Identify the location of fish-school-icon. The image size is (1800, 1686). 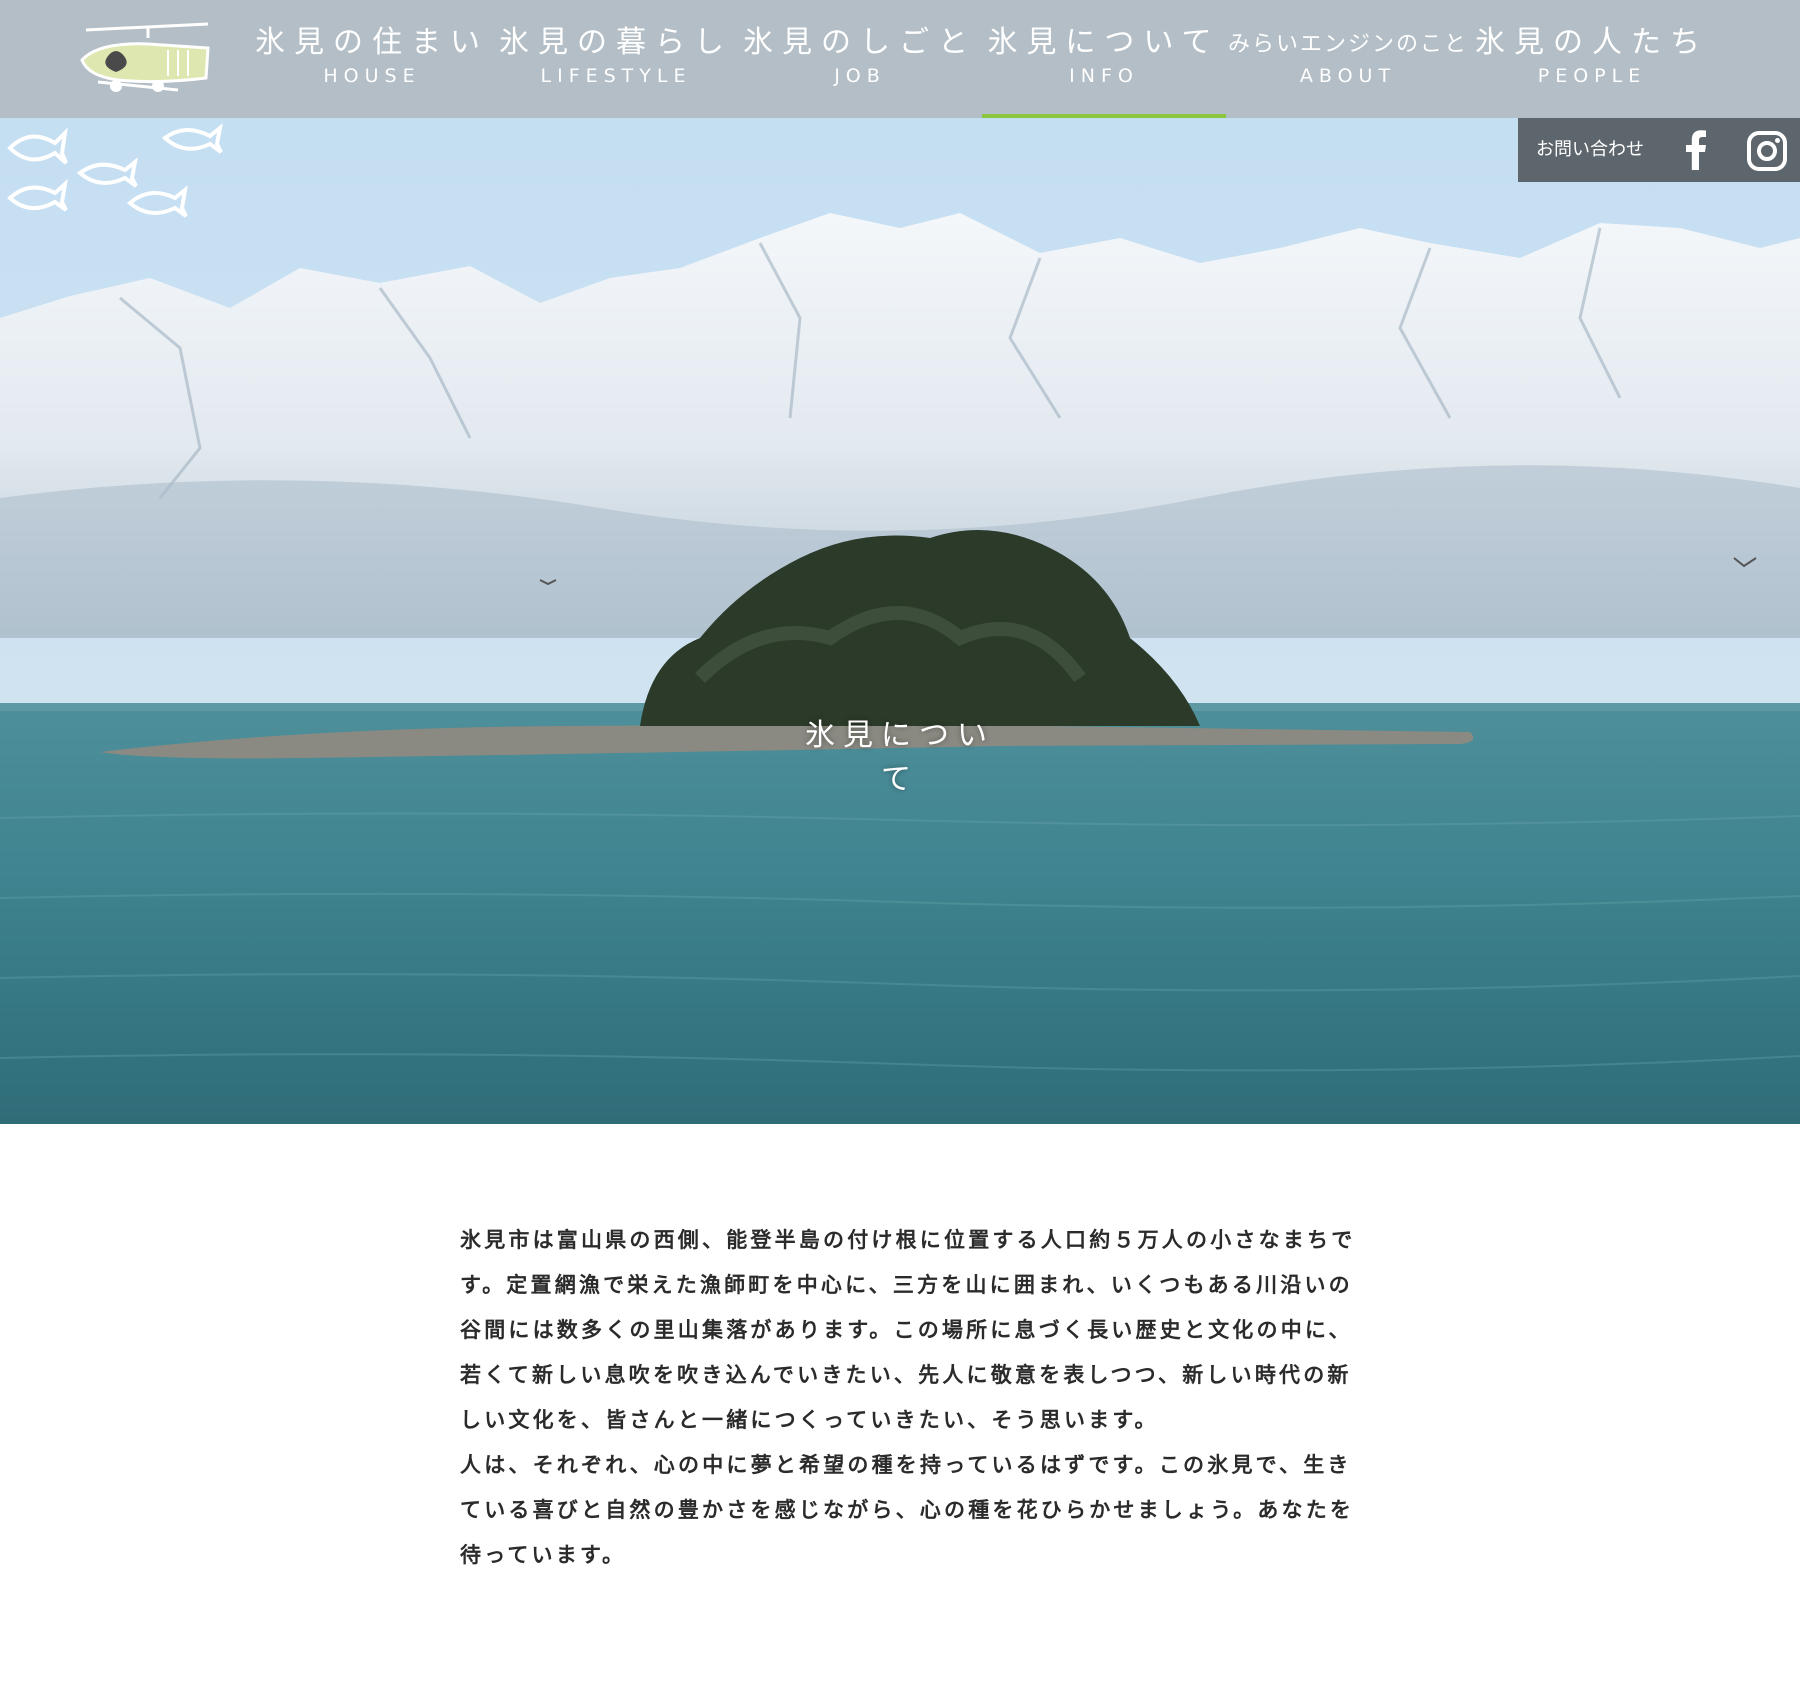
(115, 170).